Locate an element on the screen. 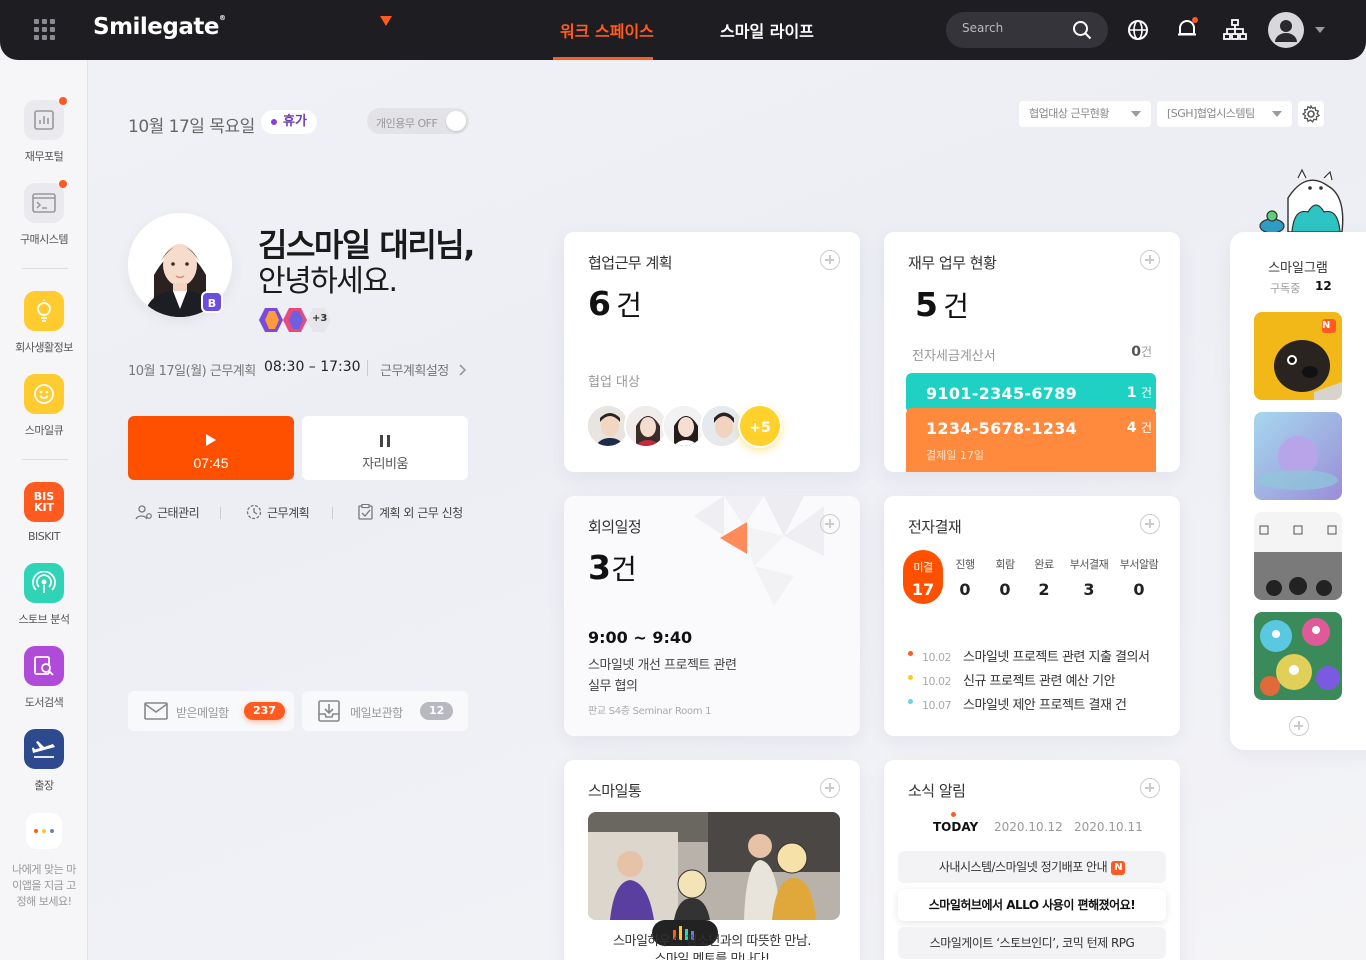  search-icon is located at coordinates (1082, 30).